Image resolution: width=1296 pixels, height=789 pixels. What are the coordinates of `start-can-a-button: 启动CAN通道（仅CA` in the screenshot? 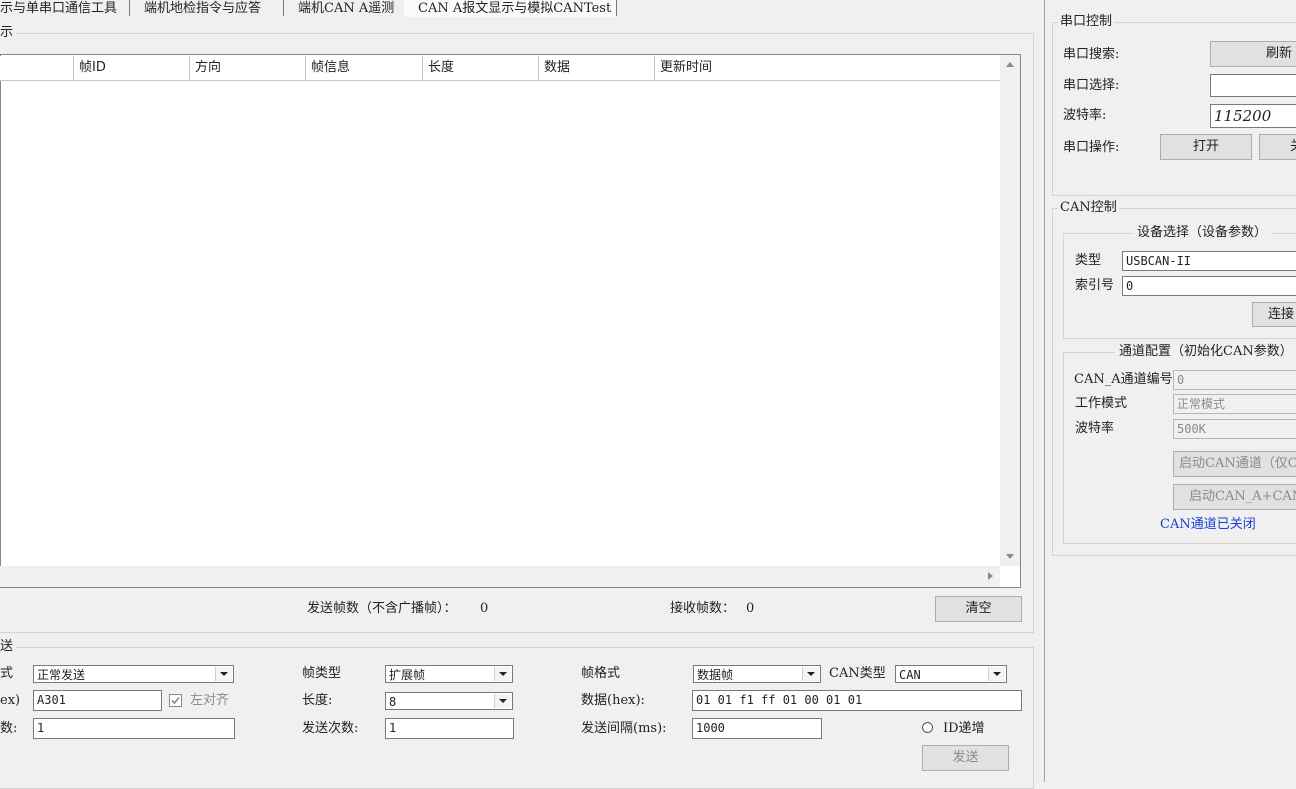 It's located at (1234, 464).